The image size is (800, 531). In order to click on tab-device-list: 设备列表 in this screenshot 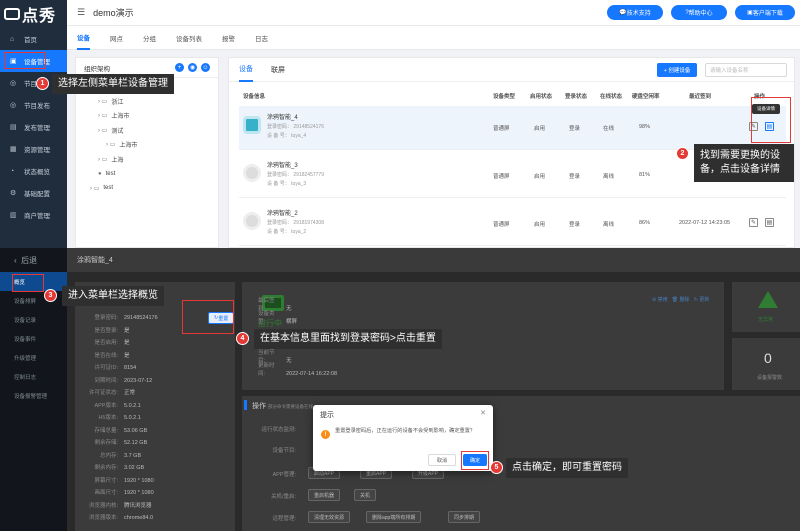, I will do `click(189, 38)`.